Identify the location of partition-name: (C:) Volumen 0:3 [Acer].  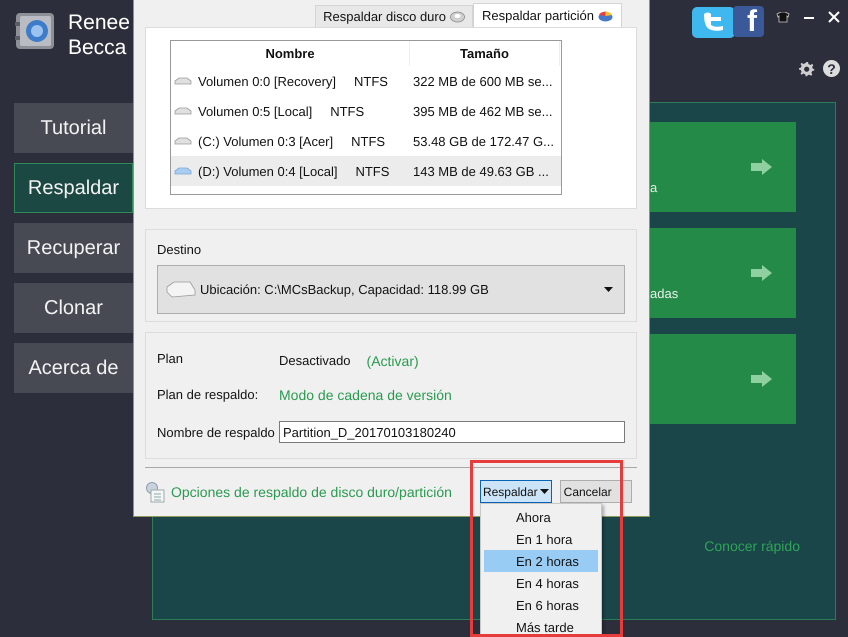
(266, 141).